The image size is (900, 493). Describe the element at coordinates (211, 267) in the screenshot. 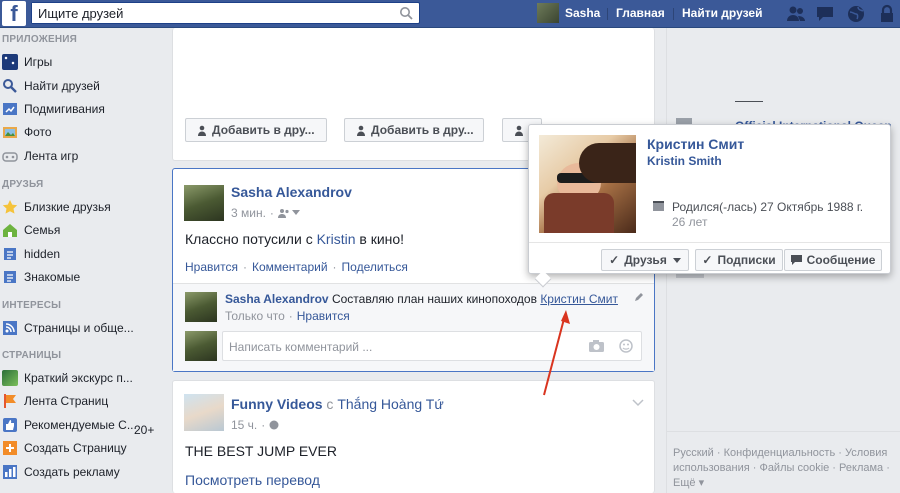

I see `like-link: Нравится` at that location.